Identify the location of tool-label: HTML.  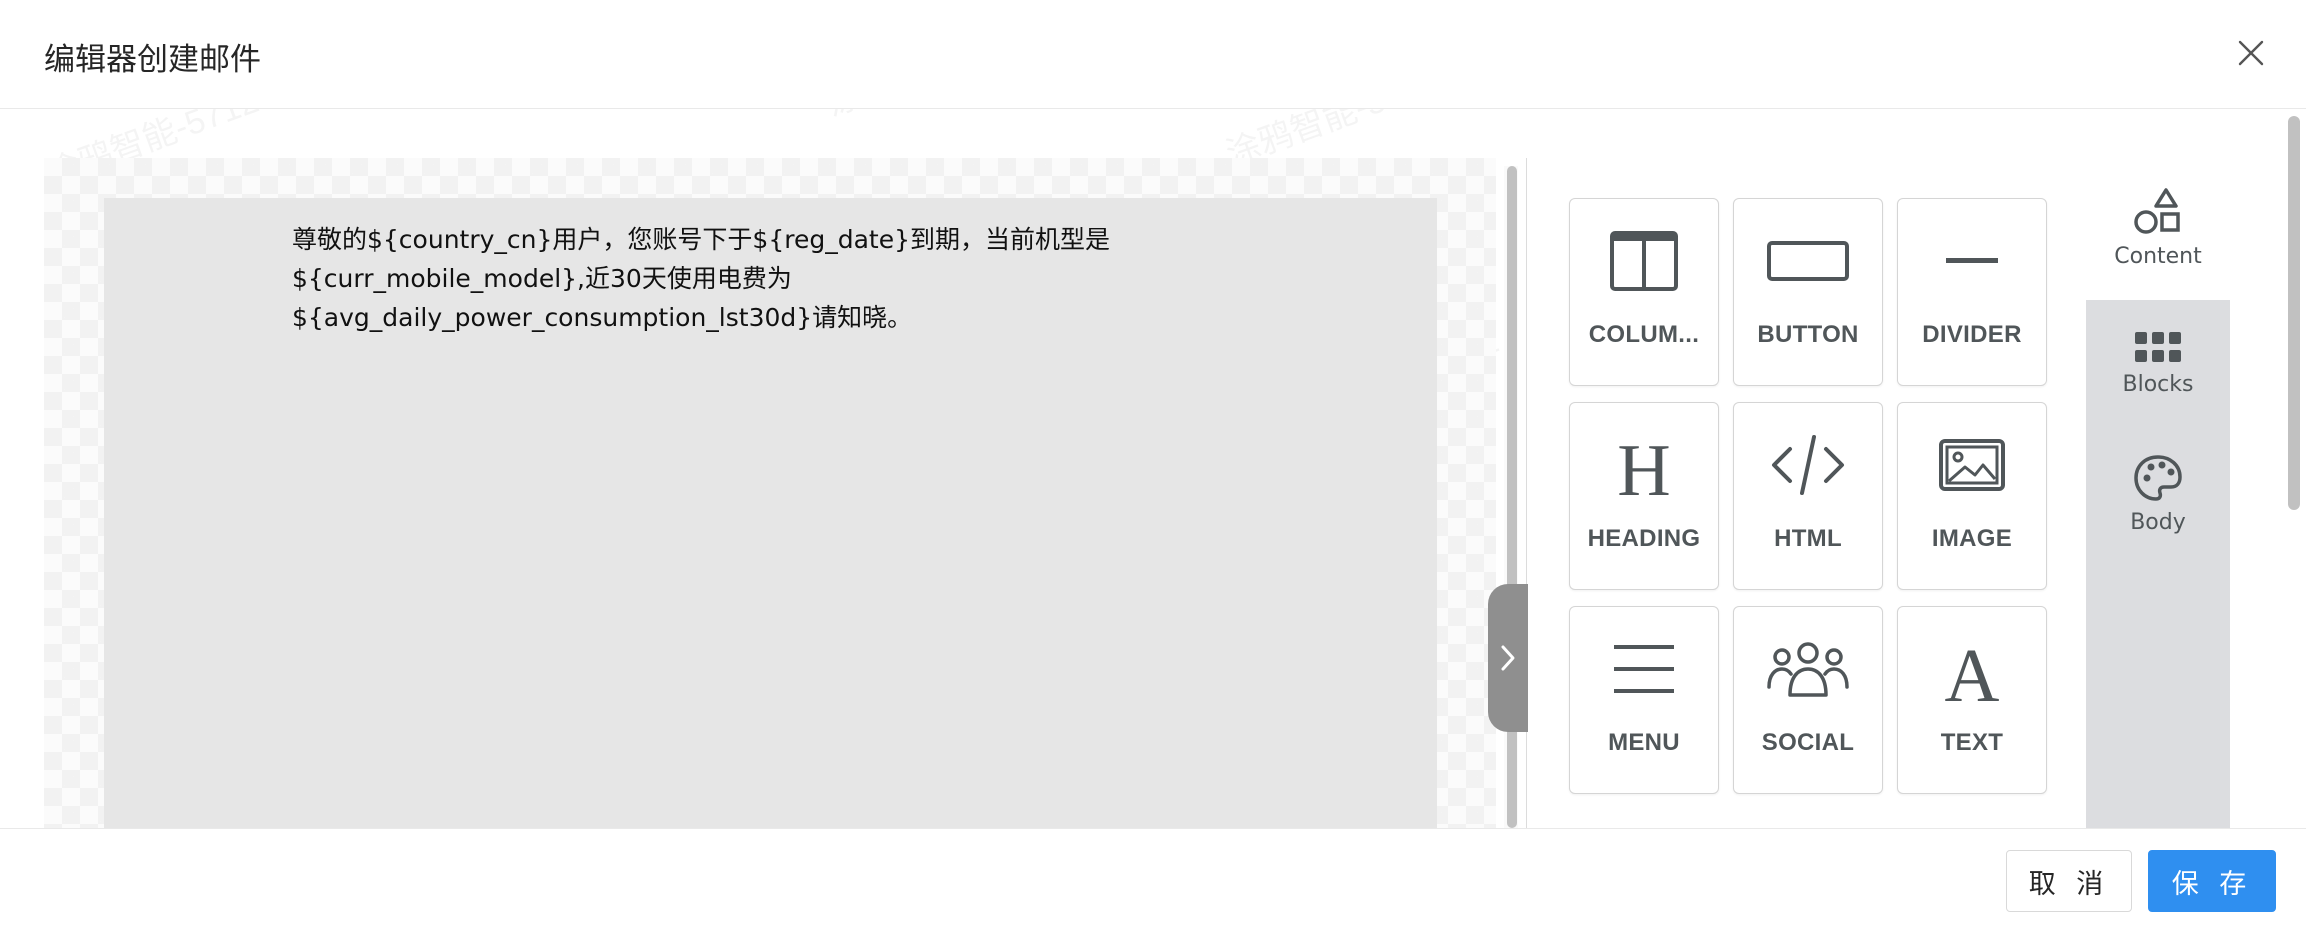
(1808, 538).